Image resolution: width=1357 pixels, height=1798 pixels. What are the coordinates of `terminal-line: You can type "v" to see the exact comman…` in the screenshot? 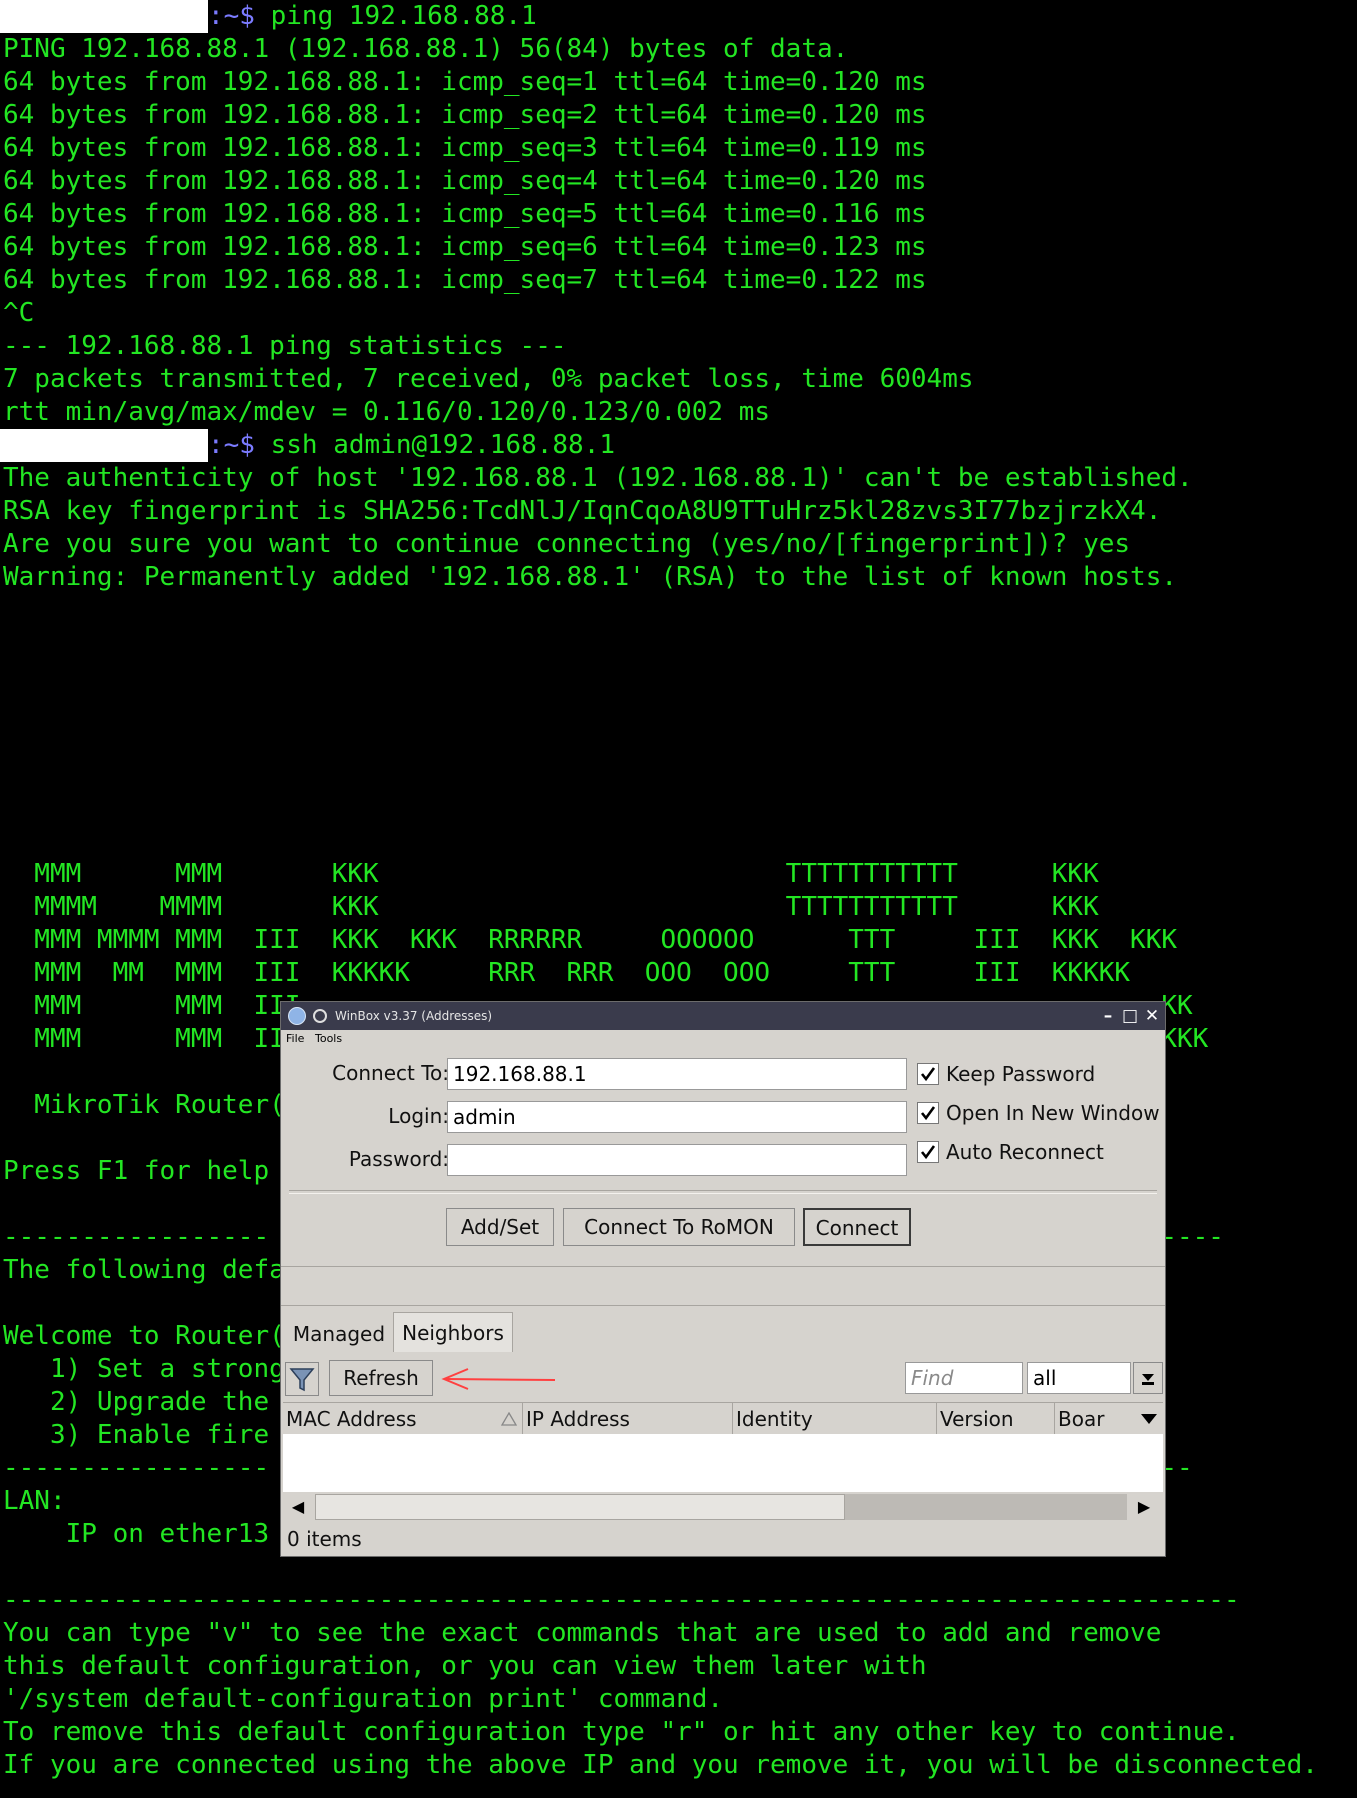 It's located at (582, 1633).